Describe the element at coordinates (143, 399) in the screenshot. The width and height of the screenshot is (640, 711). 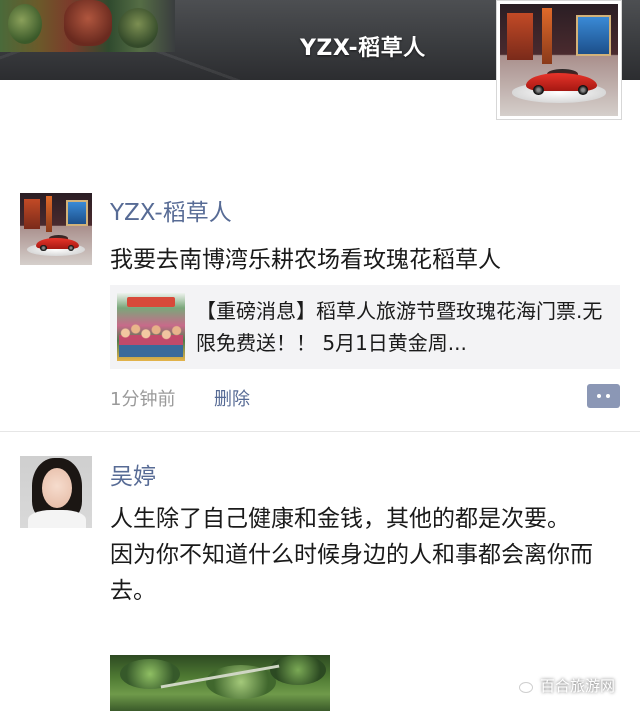
I see `post-timestamp: 1分钟前` at that location.